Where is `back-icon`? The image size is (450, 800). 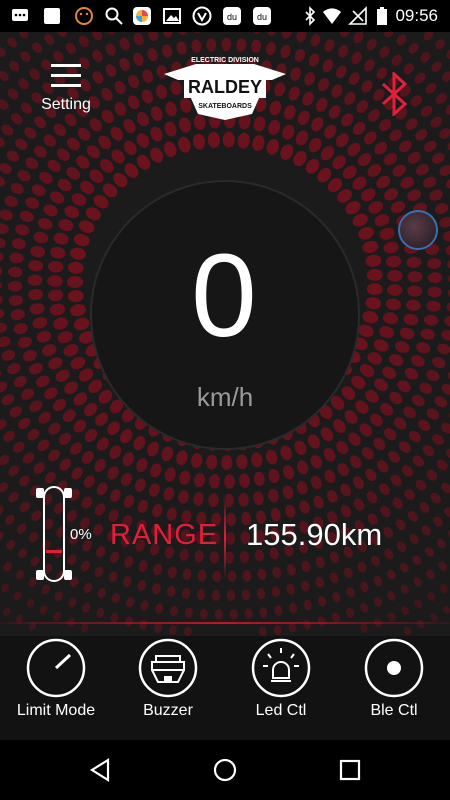 back-icon is located at coordinates (100, 770).